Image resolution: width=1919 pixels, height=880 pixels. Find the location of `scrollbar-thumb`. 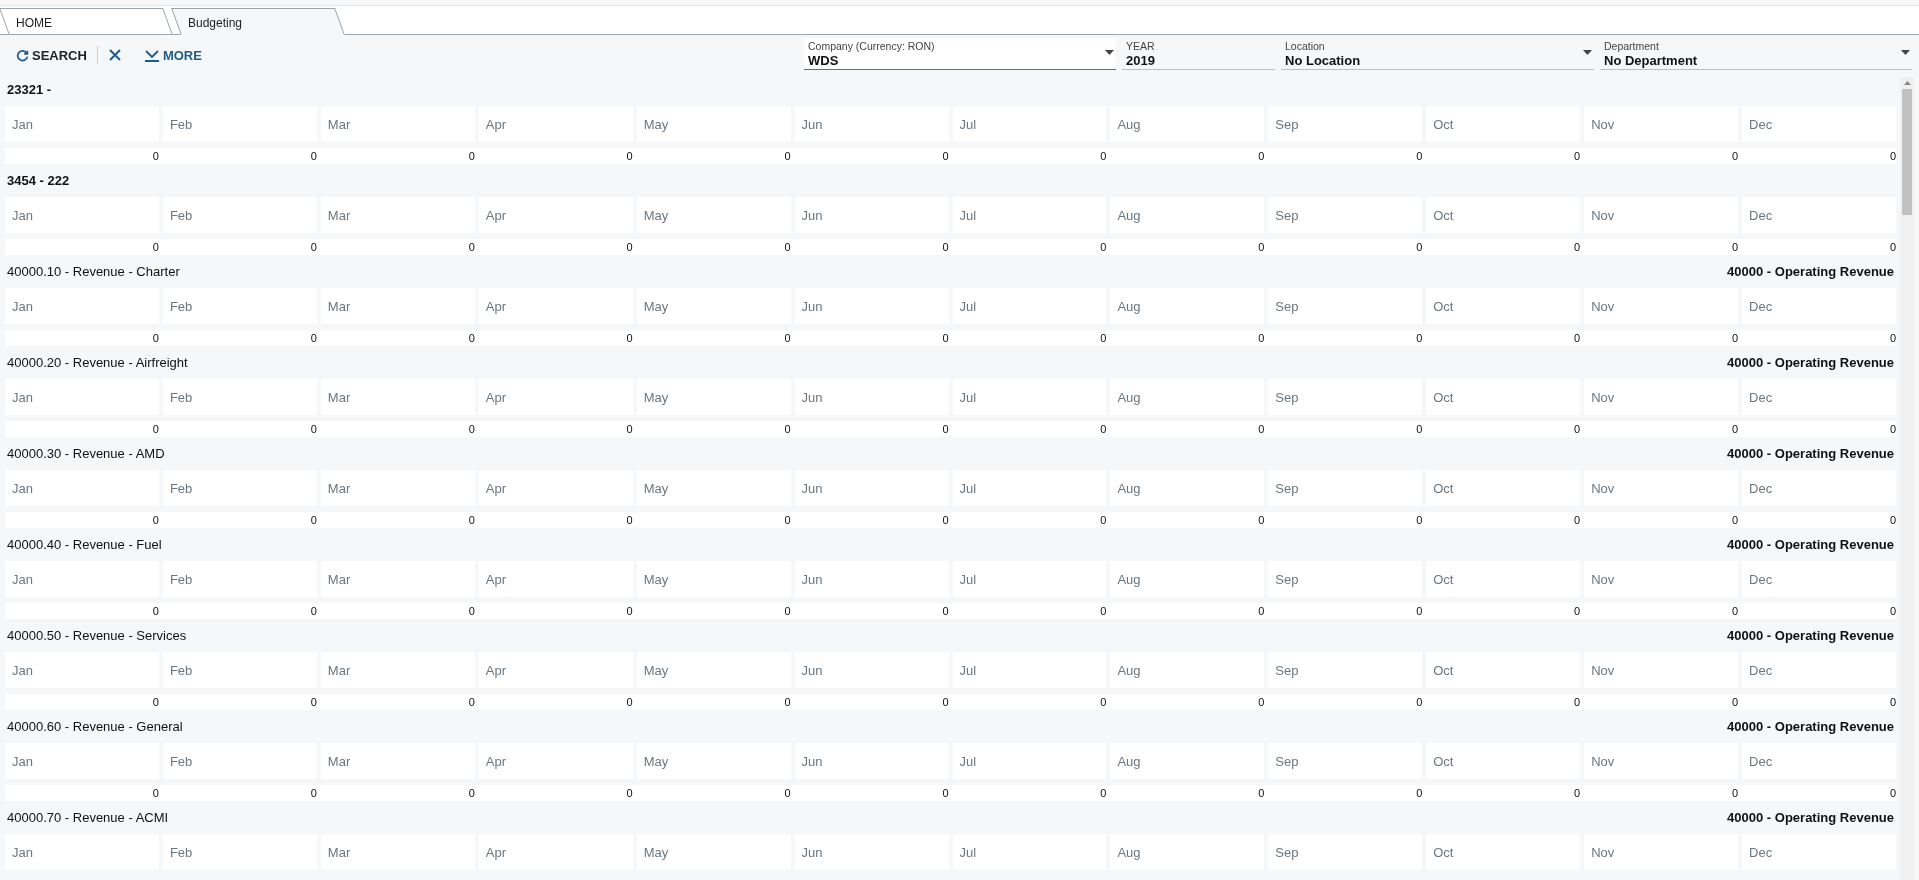

scrollbar-thumb is located at coordinates (1907, 152).